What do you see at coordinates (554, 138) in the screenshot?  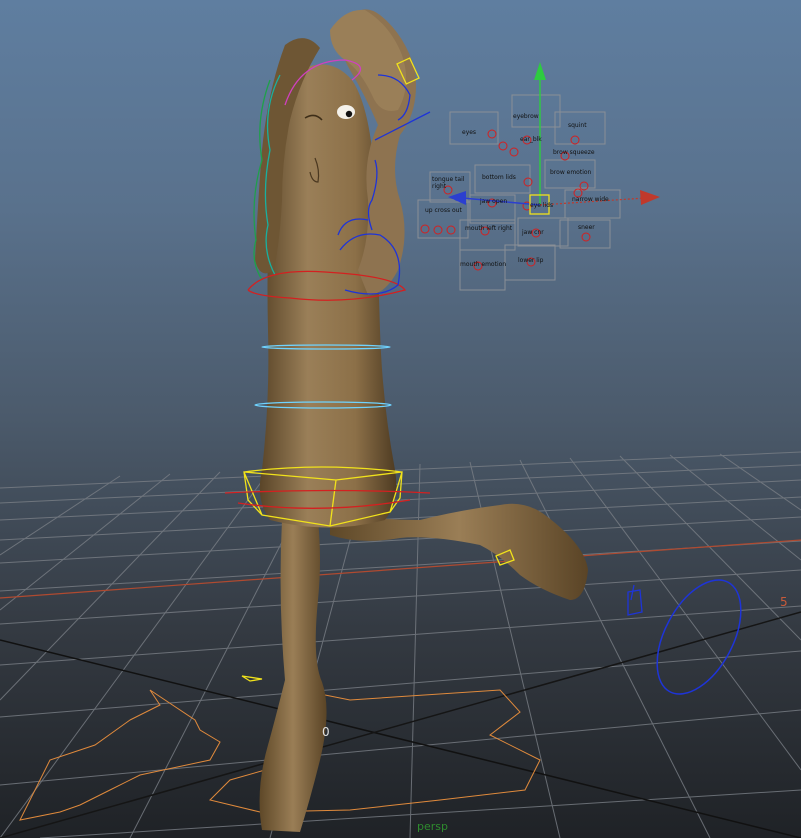 I see `move-manipulator` at bounding box center [554, 138].